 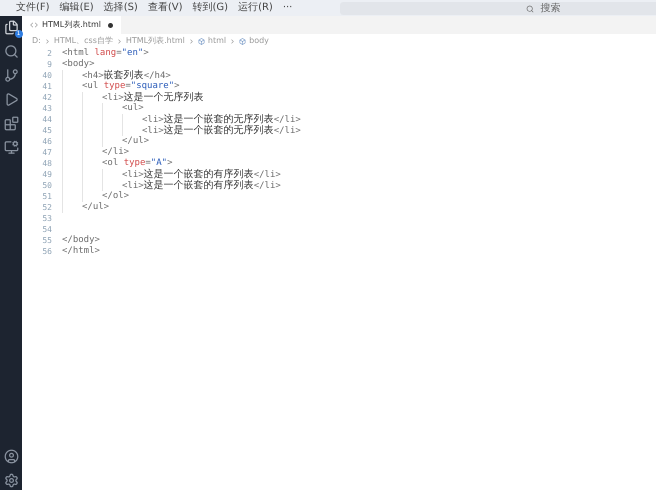 What do you see at coordinates (116, 152) in the screenshot?
I see `code-line: </li>` at bounding box center [116, 152].